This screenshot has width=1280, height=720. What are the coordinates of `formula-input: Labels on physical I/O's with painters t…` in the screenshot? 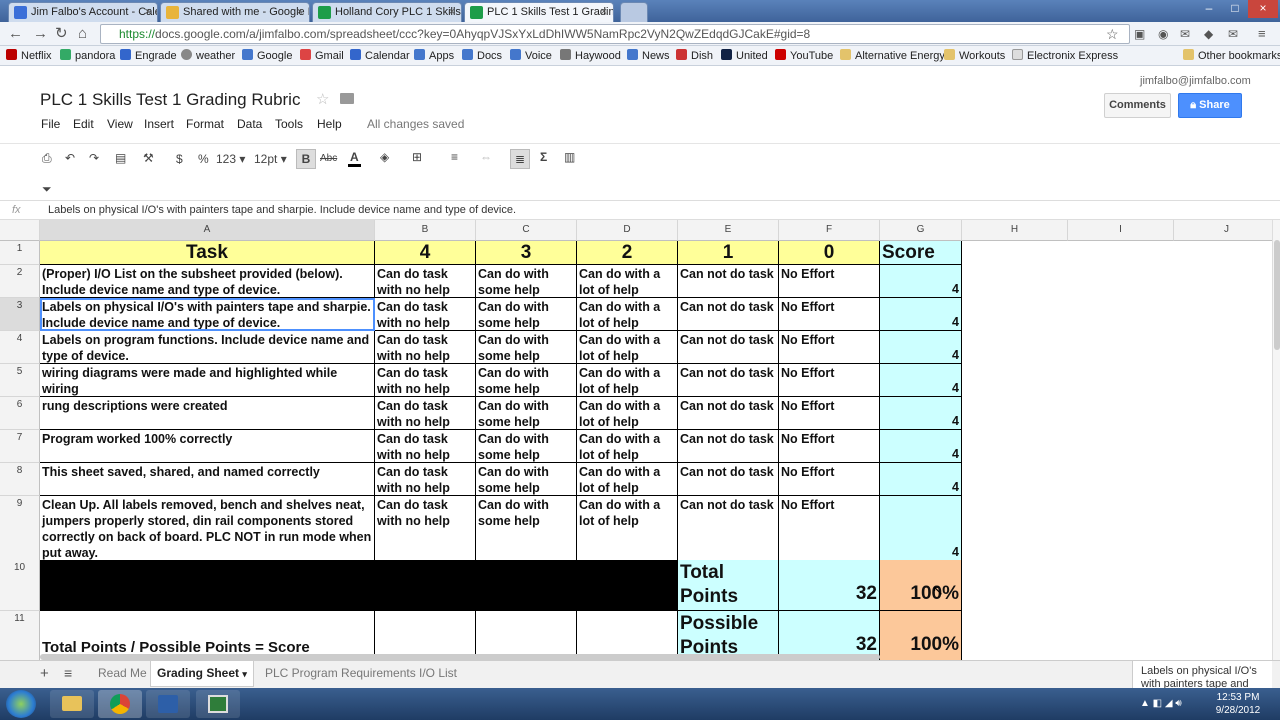 It's located at (282, 210).